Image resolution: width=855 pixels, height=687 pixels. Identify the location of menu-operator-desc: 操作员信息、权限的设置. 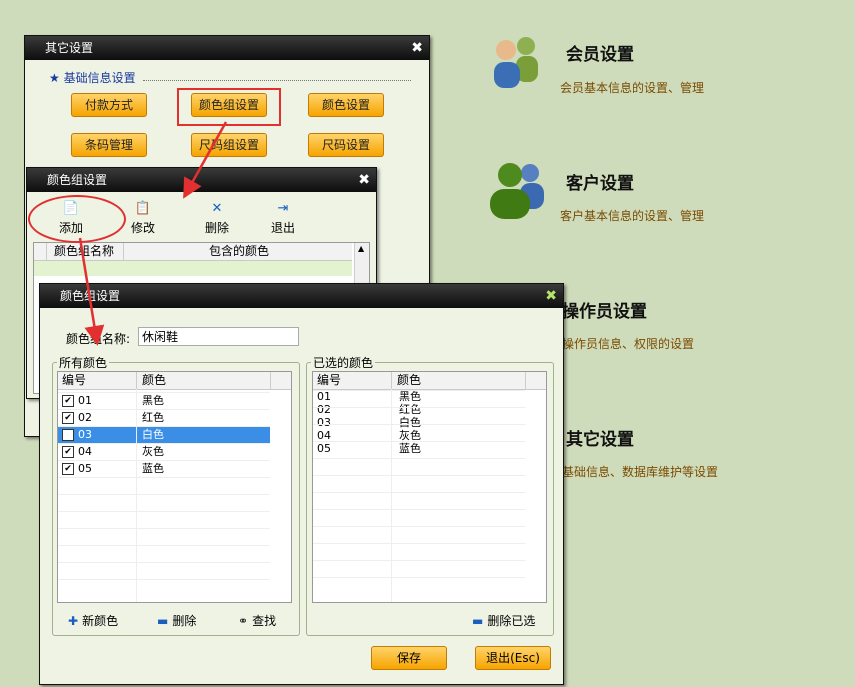
(628, 343).